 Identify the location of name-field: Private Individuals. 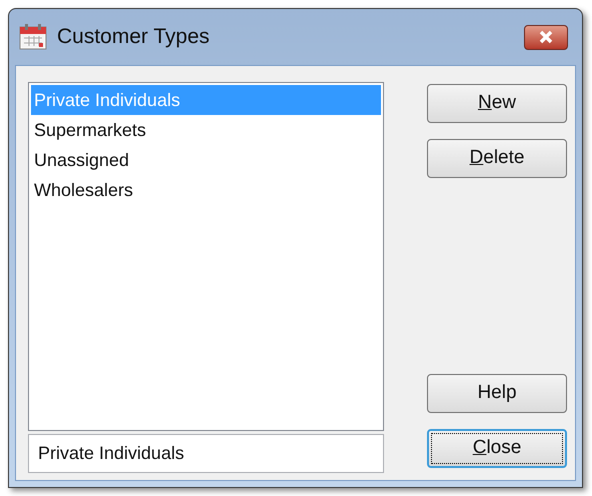
(206, 453).